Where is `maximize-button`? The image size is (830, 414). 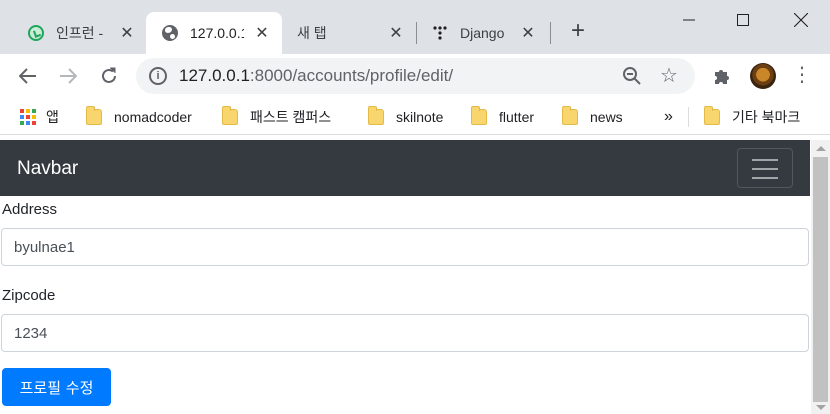
maximize-button is located at coordinates (743, 20).